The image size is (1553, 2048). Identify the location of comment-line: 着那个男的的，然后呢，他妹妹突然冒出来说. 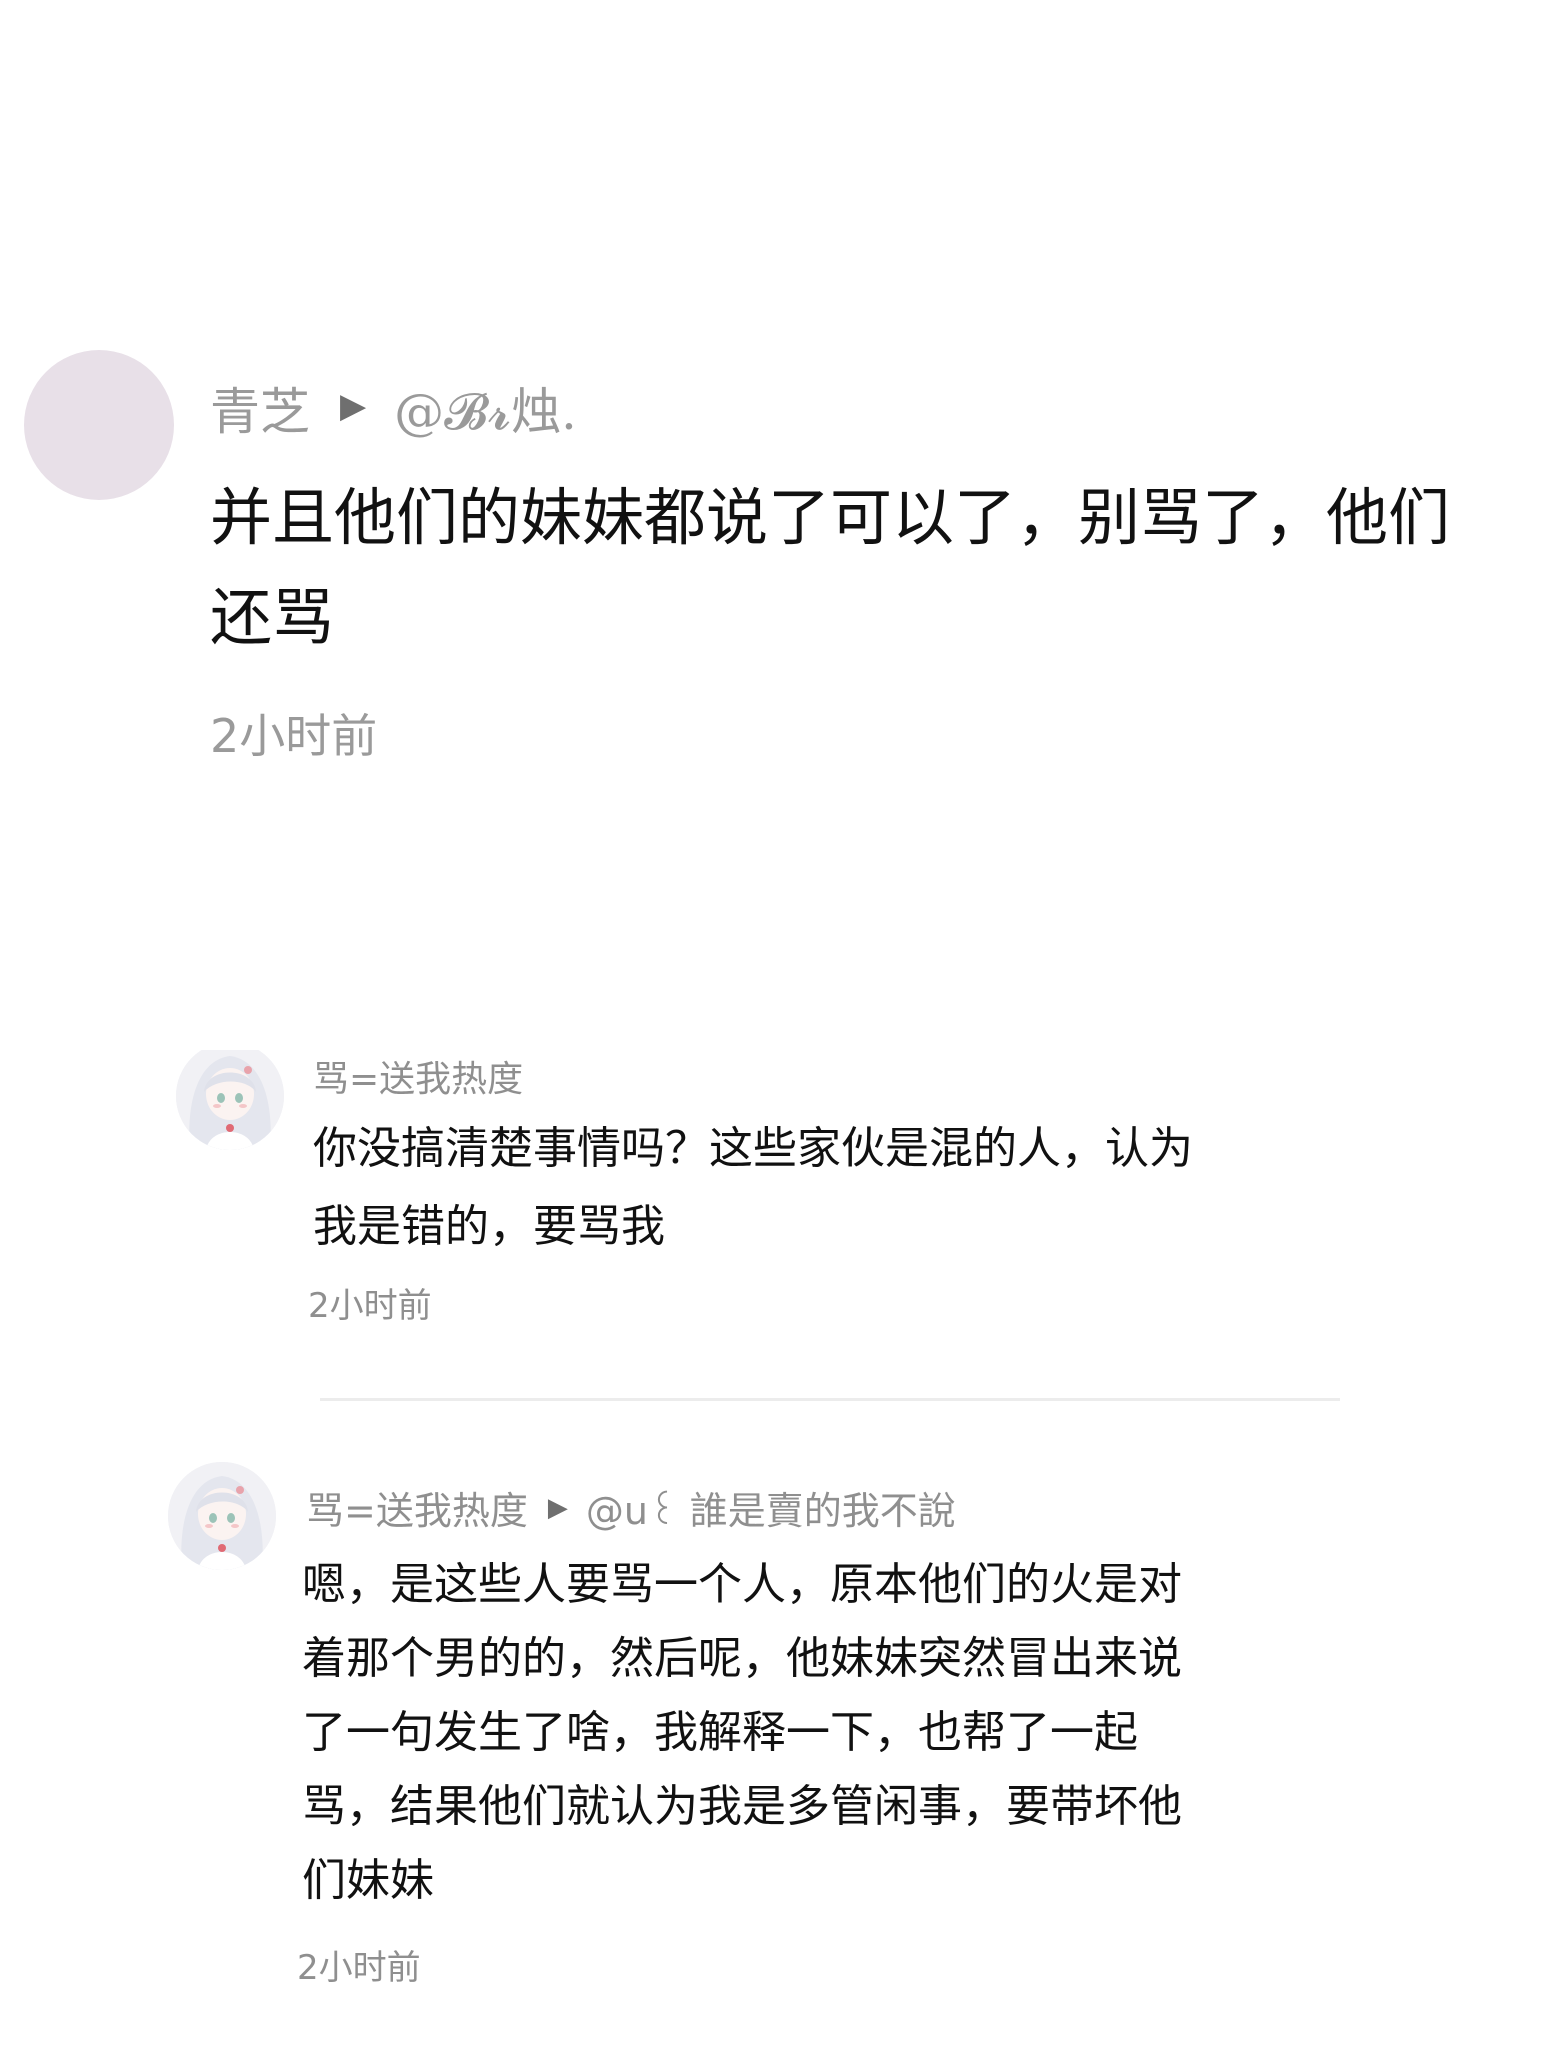
(742, 1658).